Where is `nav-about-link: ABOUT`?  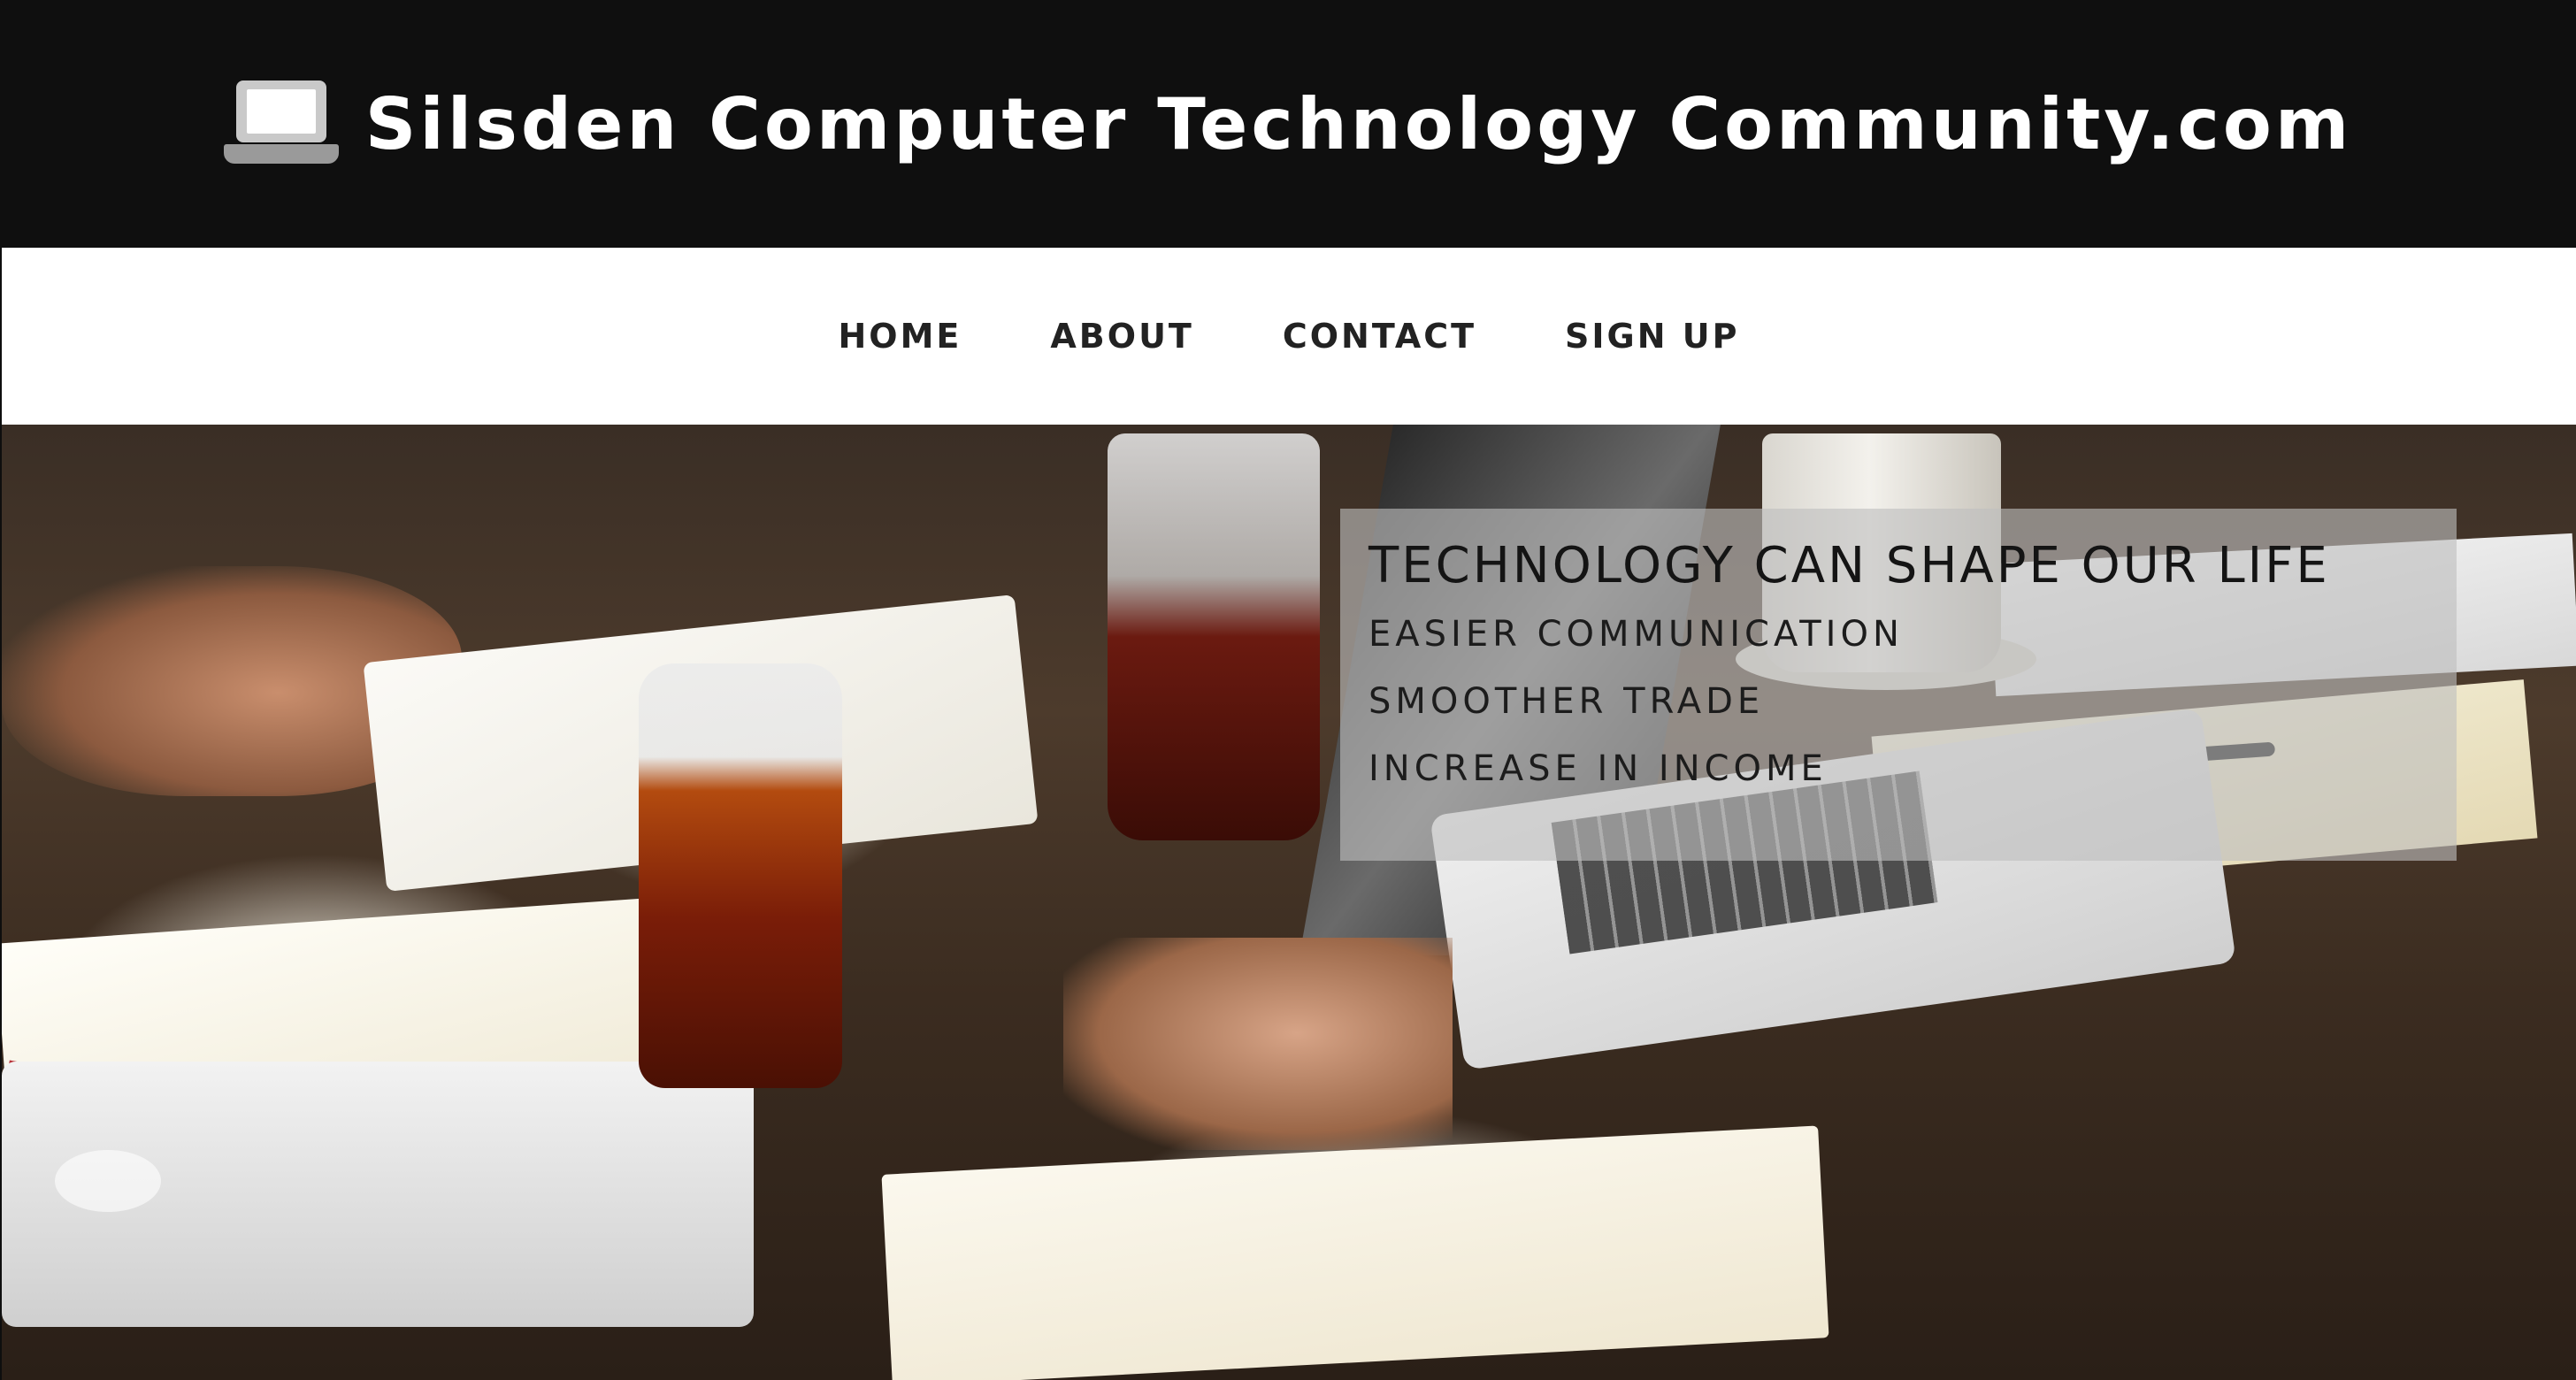
nav-about-link: ABOUT is located at coordinates (1121, 336).